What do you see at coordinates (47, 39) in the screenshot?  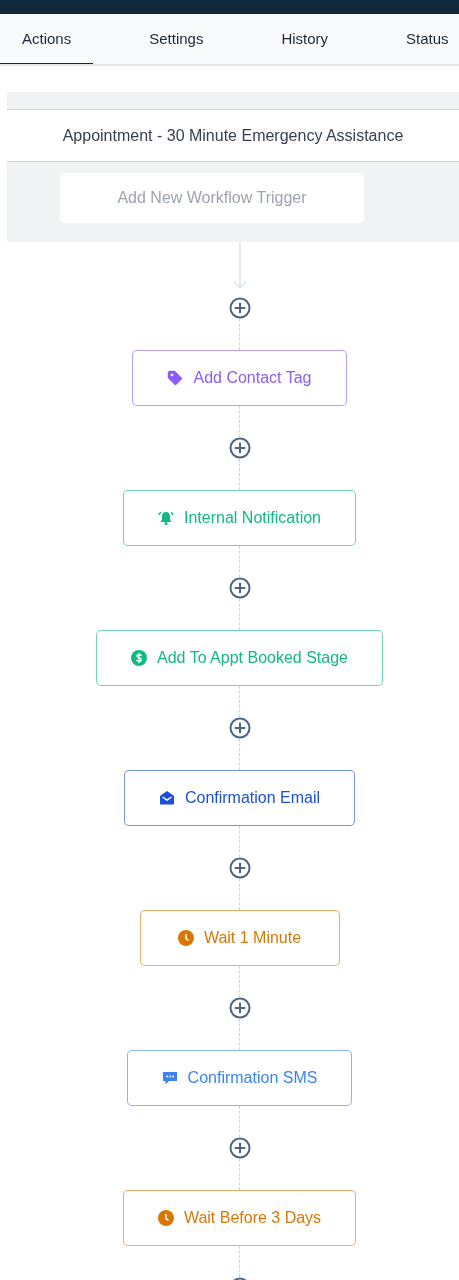 I see `tab: Actions` at bounding box center [47, 39].